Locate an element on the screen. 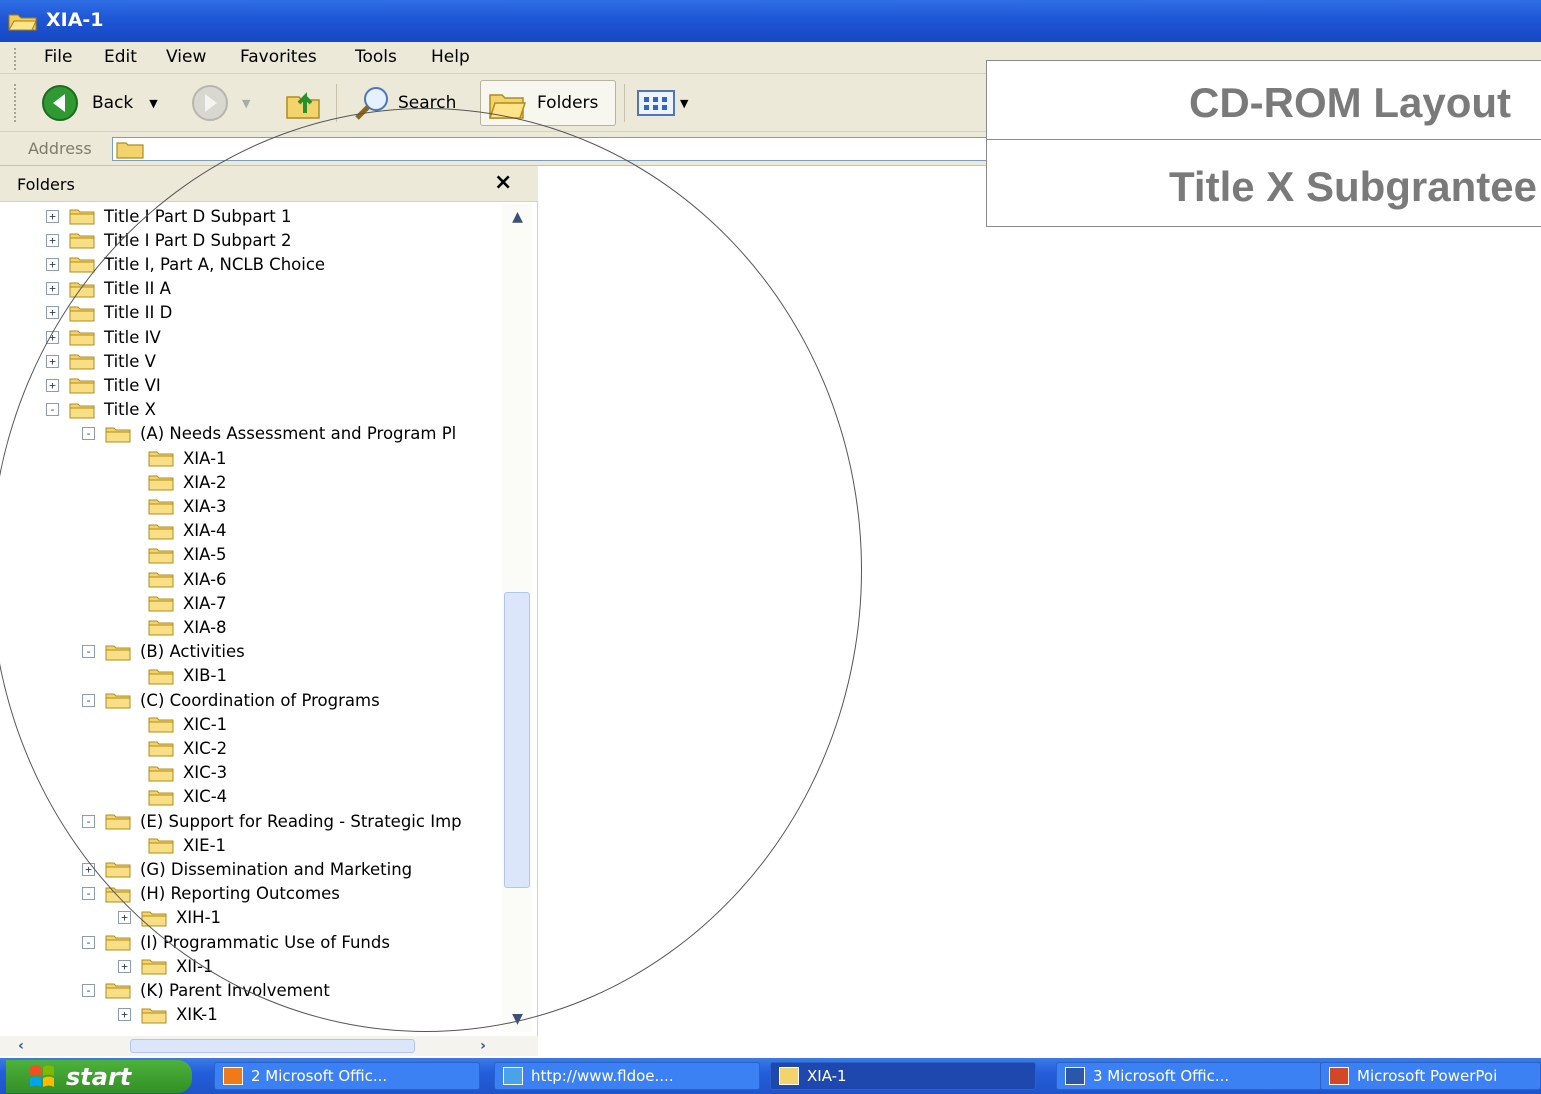 The height and width of the screenshot is (1094, 1541). scroll-right-icon: › is located at coordinates (483, 1046).